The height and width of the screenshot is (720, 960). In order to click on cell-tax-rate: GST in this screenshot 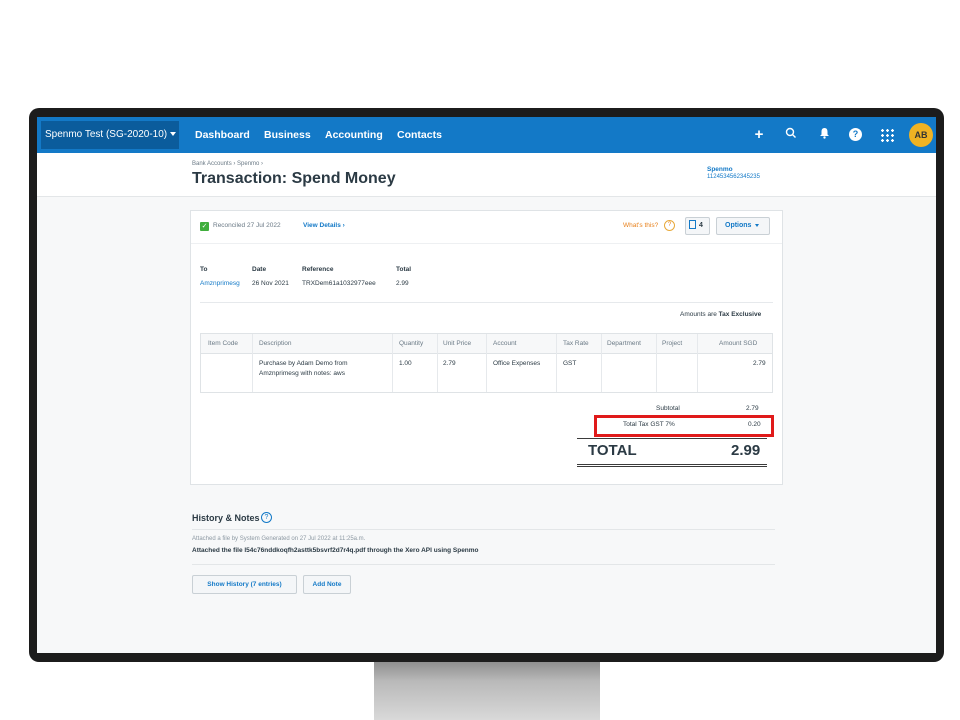, I will do `click(569, 363)`.